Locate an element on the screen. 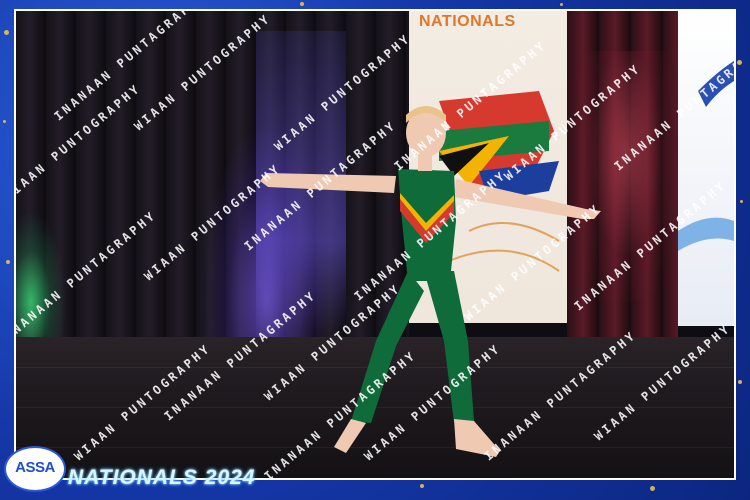 The height and width of the screenshot is (500, 750). event-title: NATIONALS 2024 is located at coordinates (162, 477).